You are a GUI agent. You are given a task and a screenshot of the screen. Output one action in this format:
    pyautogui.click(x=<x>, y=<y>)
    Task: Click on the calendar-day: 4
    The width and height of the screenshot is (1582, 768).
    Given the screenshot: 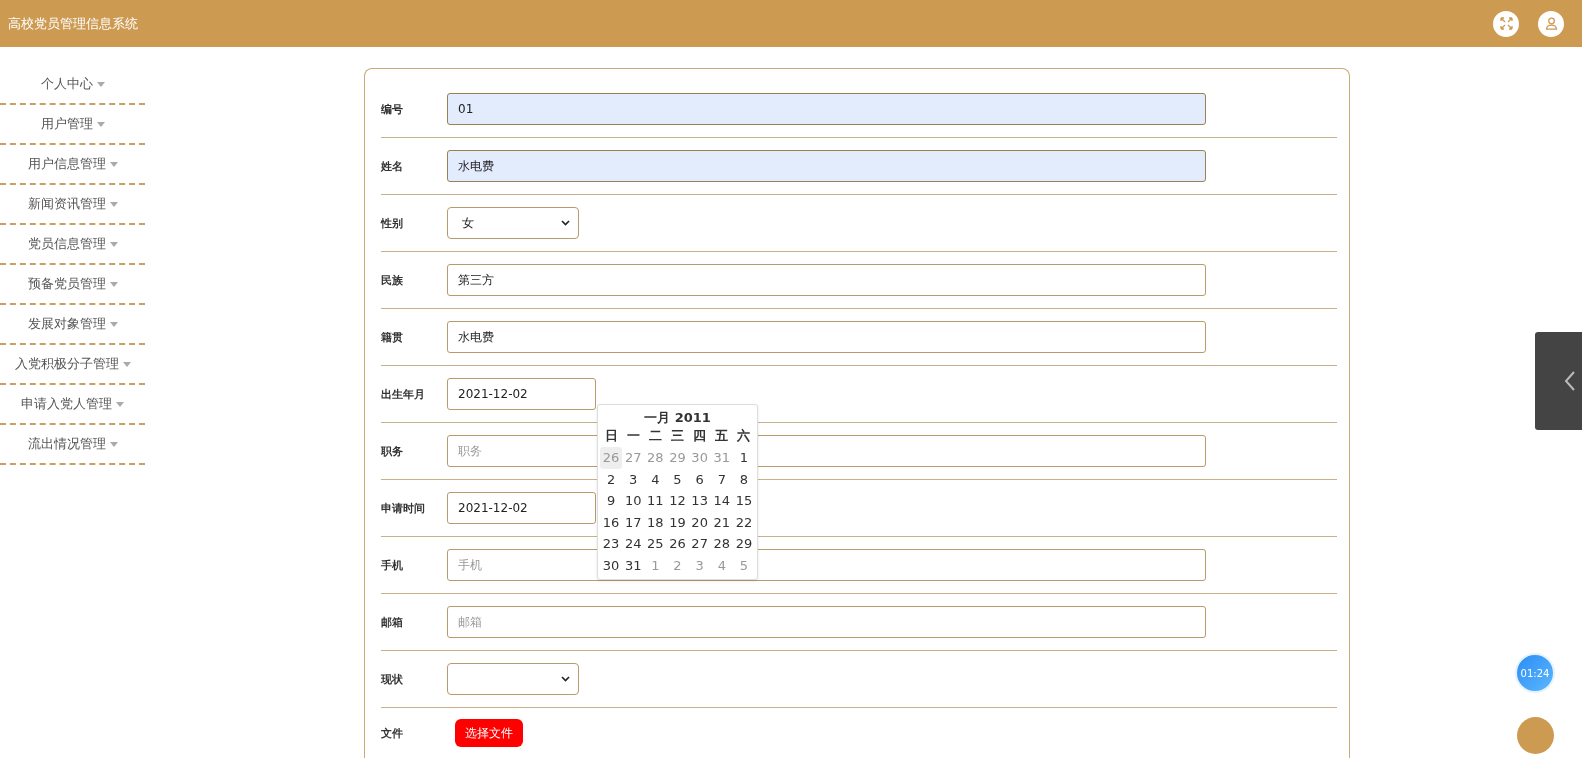 What is the action you would take?
    pyautogui.click(x=655, y=479)
    